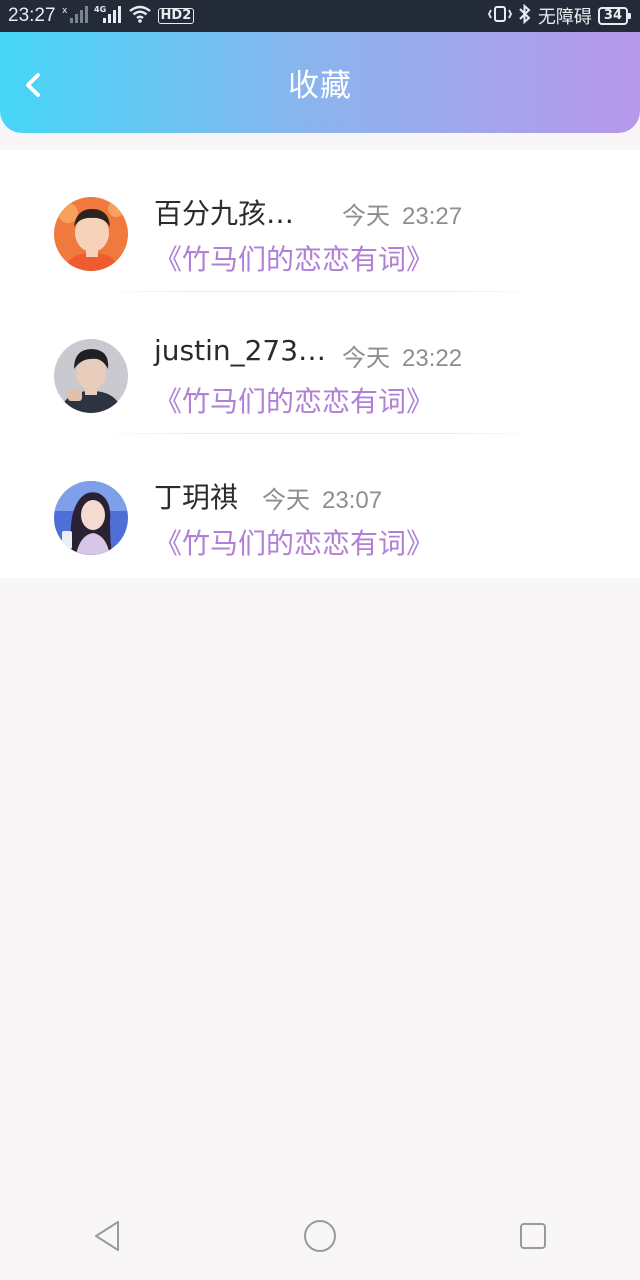  Describe the element at coordinates (100, 9) in the screenshot. I see `svg-text: 4G` at that location.